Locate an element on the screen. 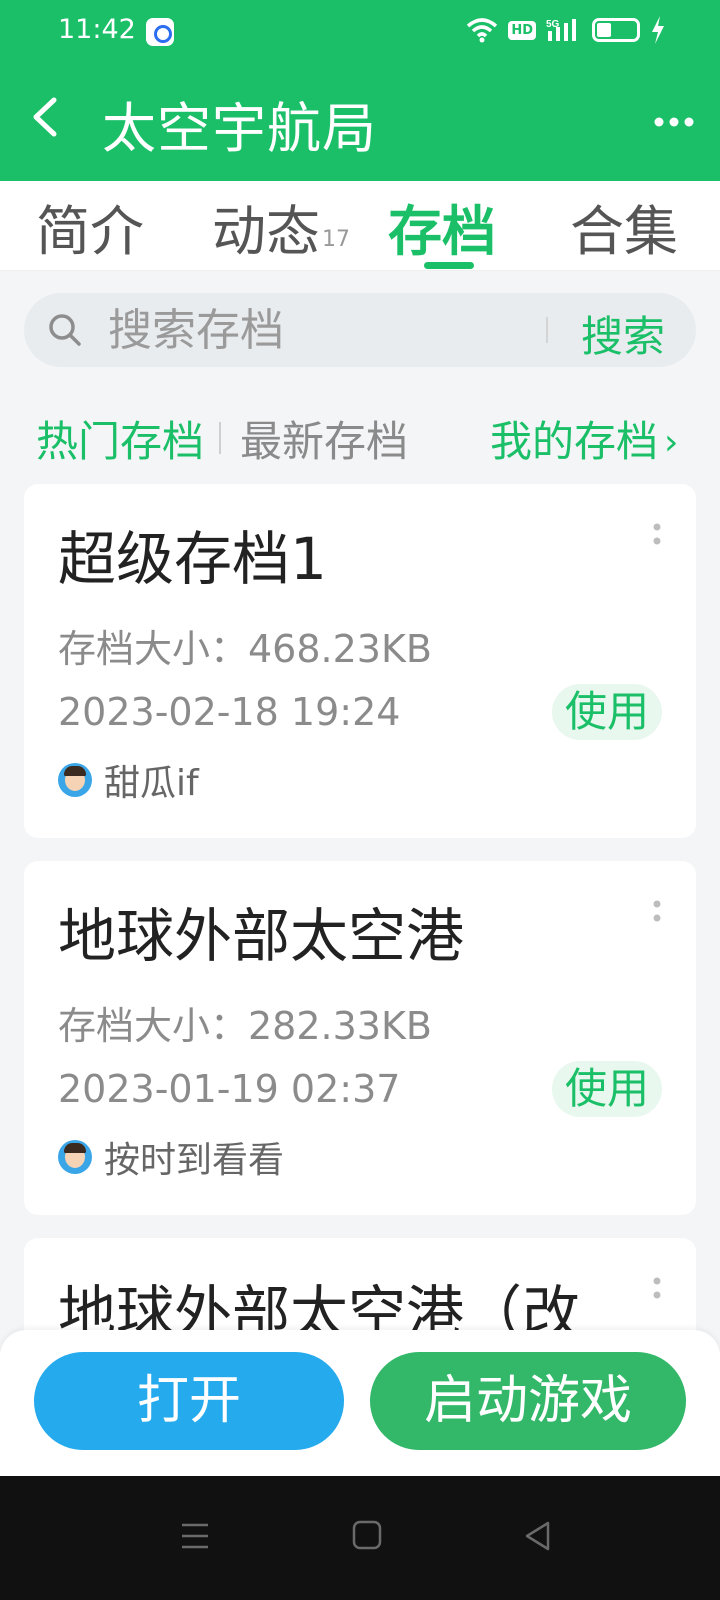 This screenshot has height=1600, width=720. search-bar: 搜索 is located at coordinates (360, 330).